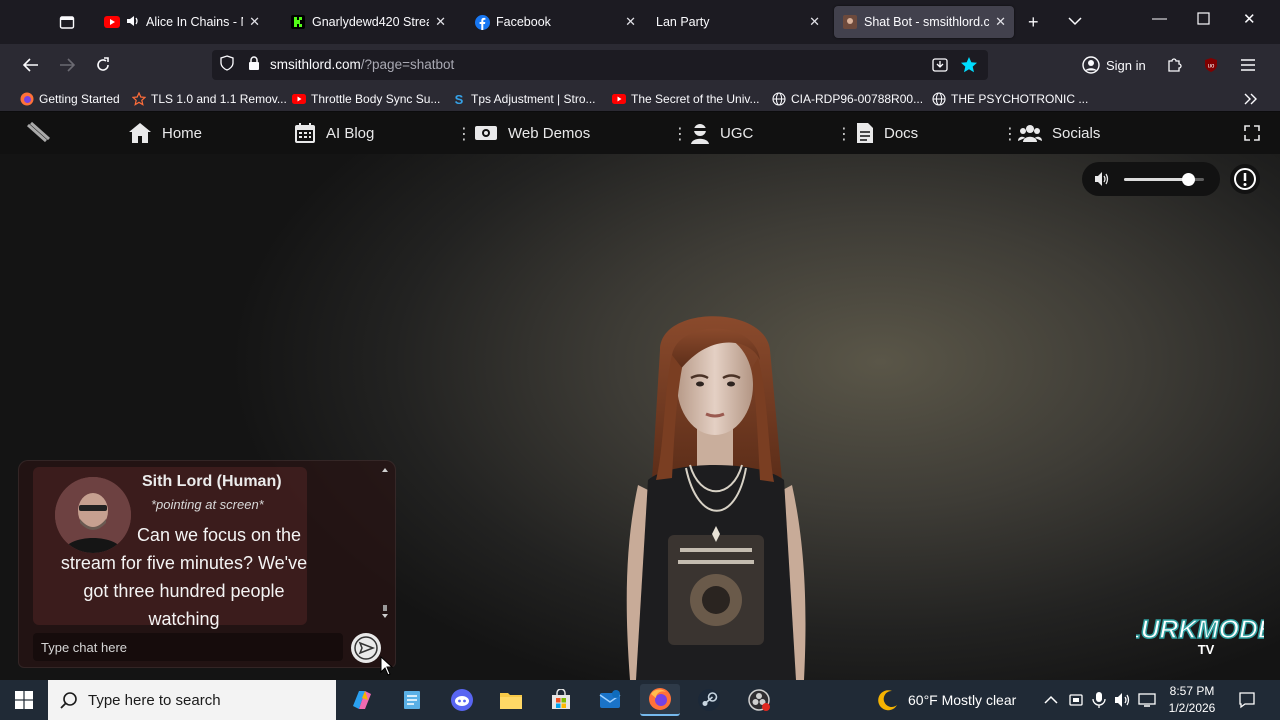  I want to click on url-host: smsithlord.com, so click(315, 64).